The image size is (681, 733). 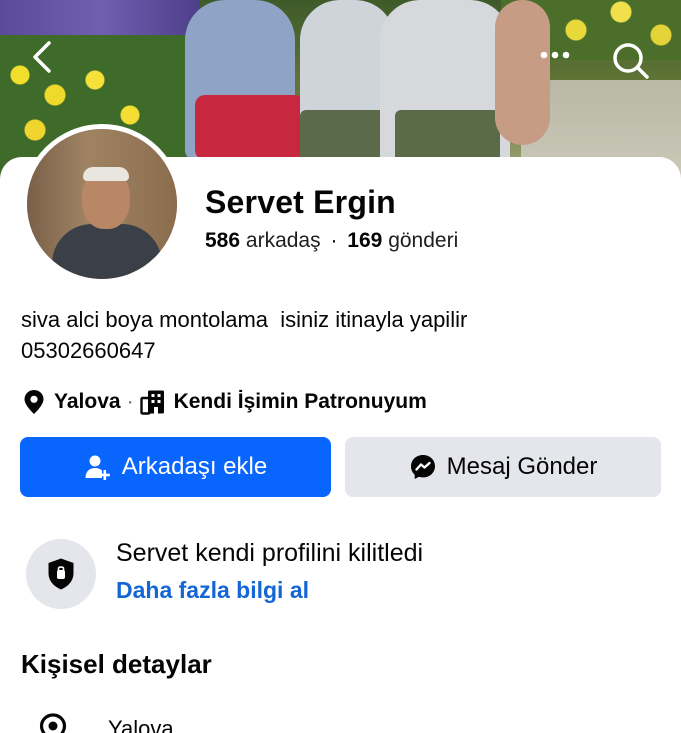 I want to click on shield-lock-icon, so click(x=61, y=574).